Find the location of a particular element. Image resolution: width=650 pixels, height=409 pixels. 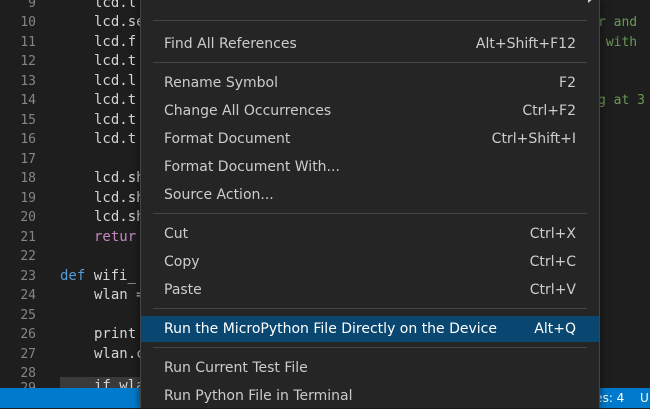

code-line: lcd.f is located at coordinates (115, 42).